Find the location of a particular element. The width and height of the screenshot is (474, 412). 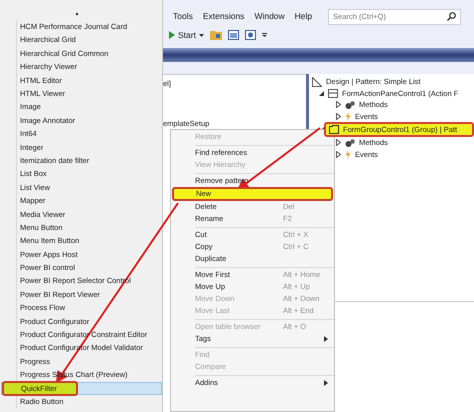

menu-bar-item: Tools is located at coordinates (183, 16).